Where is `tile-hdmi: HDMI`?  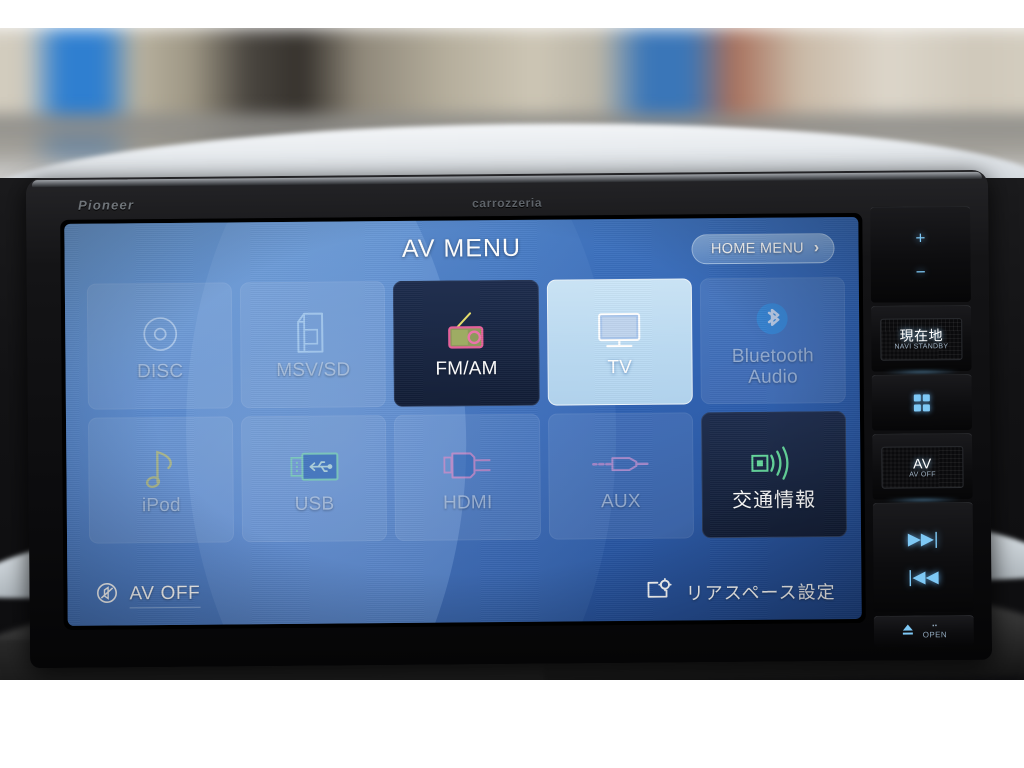
tile-hdmi: HDMI is located at coordinates (467, 477).